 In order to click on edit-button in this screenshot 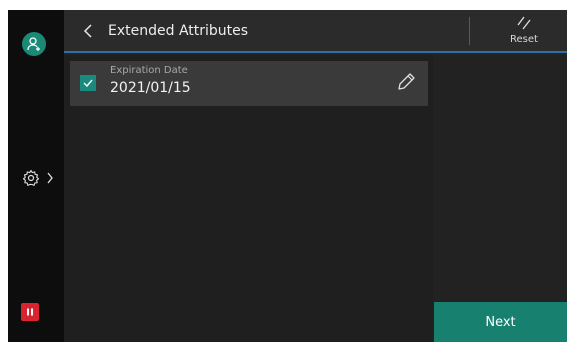, I will do `click(406, 82)`.